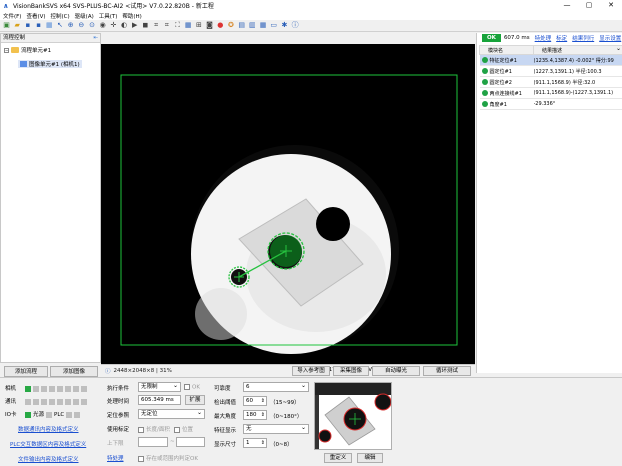 The width and height of the screenshot is (622, 466). I want to click on image-icon: ▦, so click(49, 25).